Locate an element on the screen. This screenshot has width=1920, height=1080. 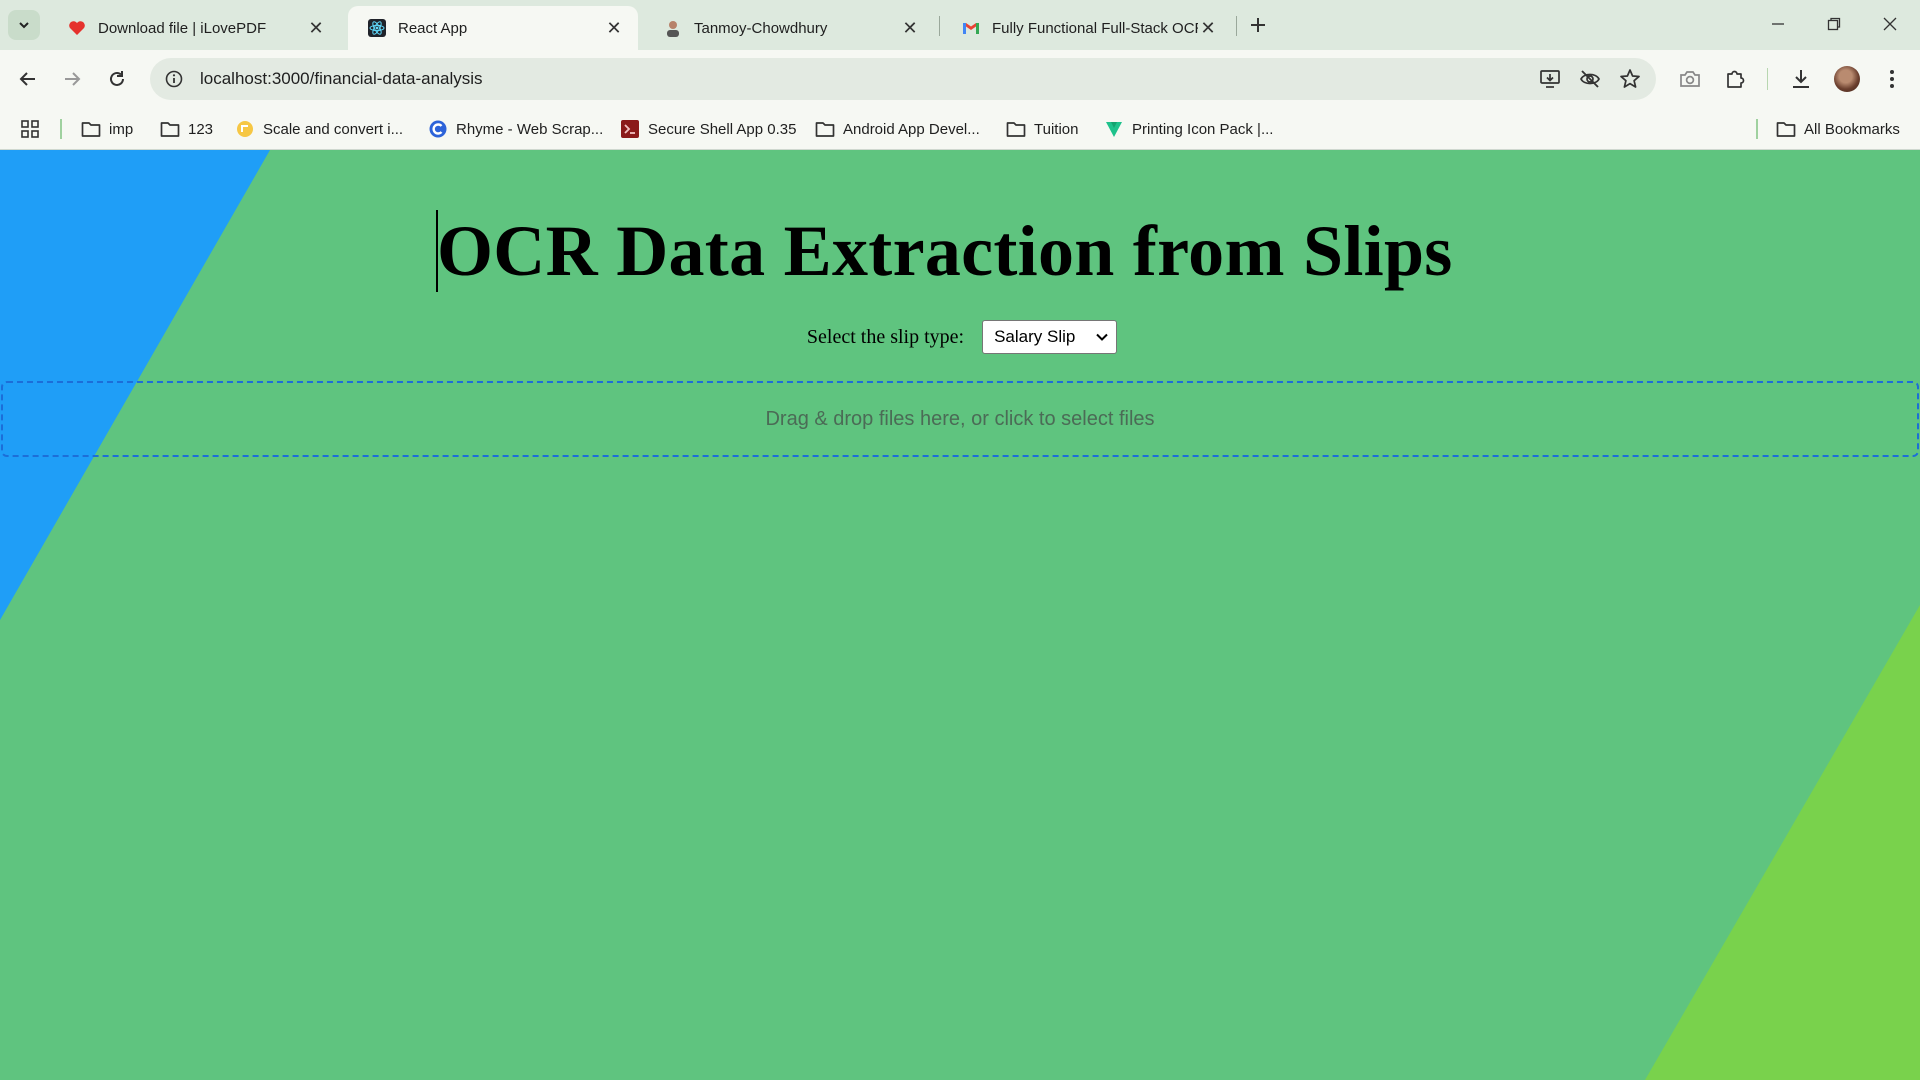
bookmark-folder-123: 123 is located at coordinates (186, 129).